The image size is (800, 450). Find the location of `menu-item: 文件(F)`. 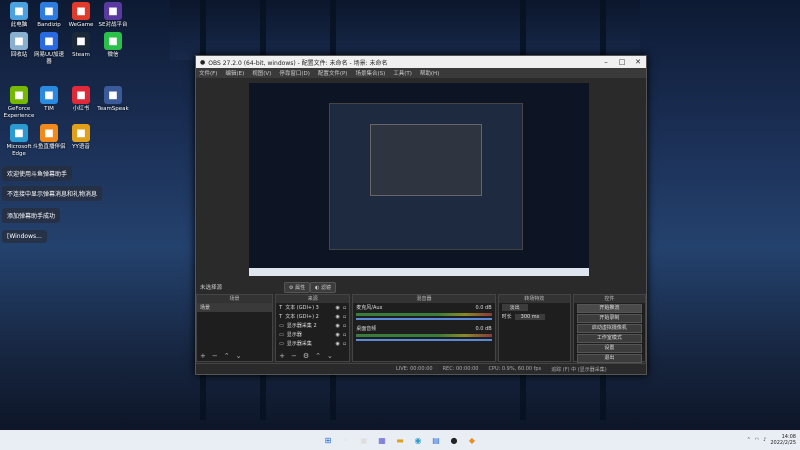

menu-item: 文件(F) is located at coordinates (208, 73).